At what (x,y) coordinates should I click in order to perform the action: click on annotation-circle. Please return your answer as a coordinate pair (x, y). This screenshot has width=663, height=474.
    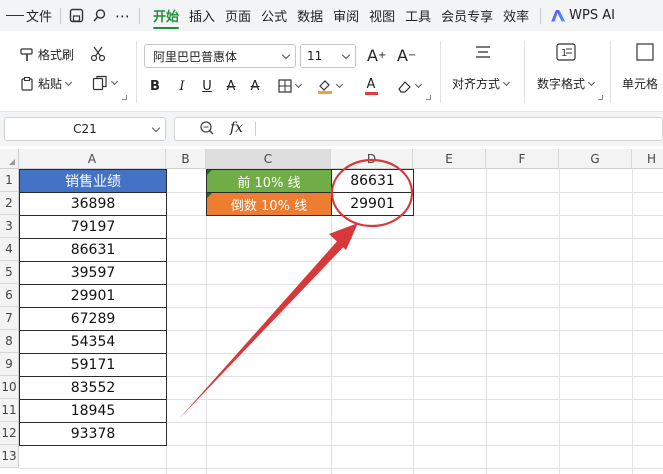
    Looking at the image, I should click on (372, 193).